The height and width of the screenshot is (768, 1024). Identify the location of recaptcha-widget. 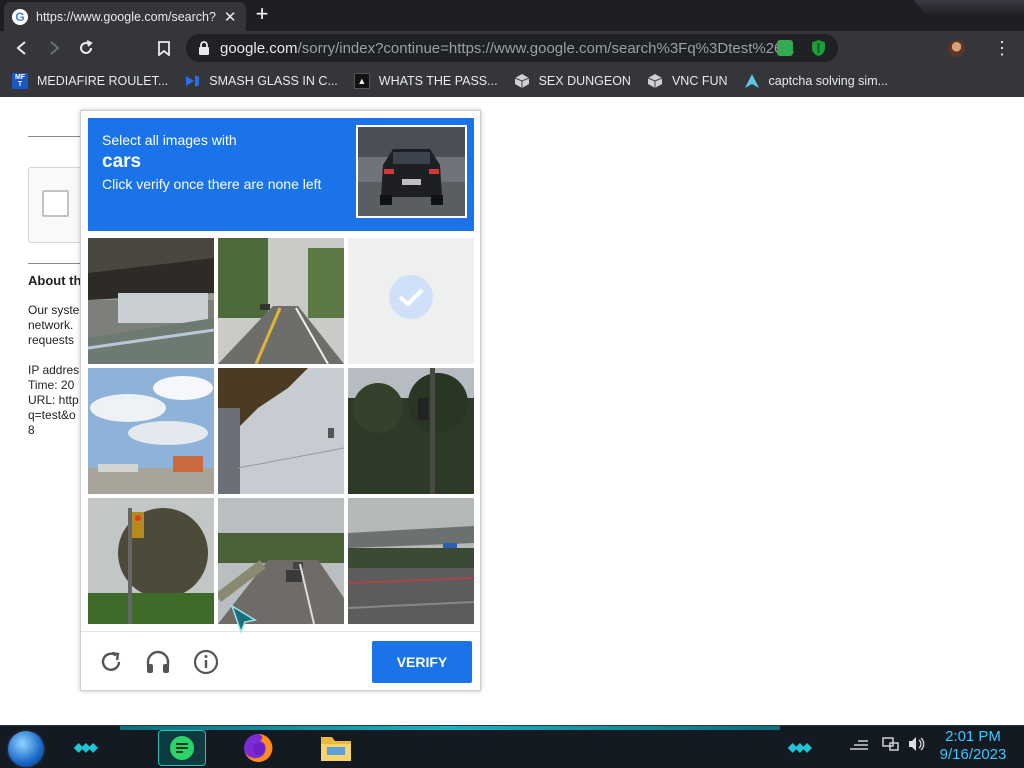
(58, 205).